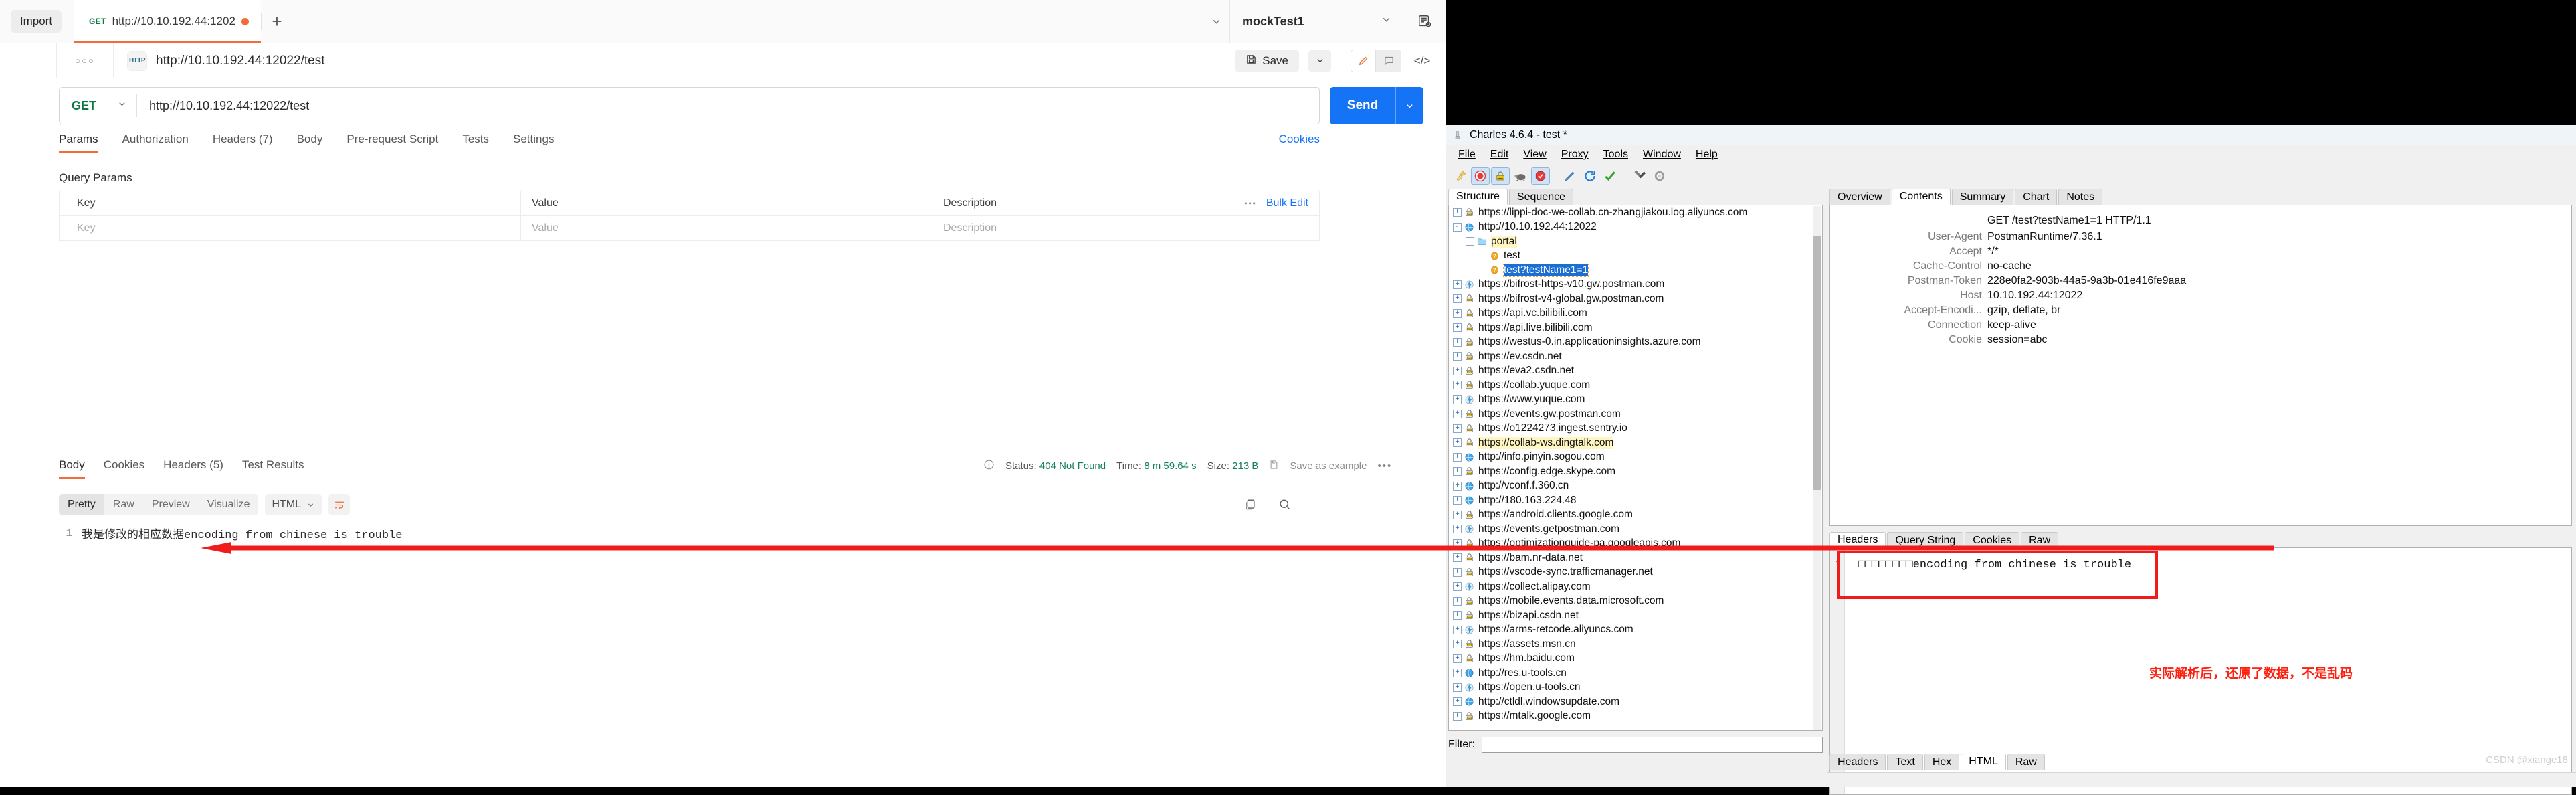 The image size is (2576, 795). Describe the element at coordinates (1317, 21) in the screenshot. I see `environment-selector: mockTest1` at that location.